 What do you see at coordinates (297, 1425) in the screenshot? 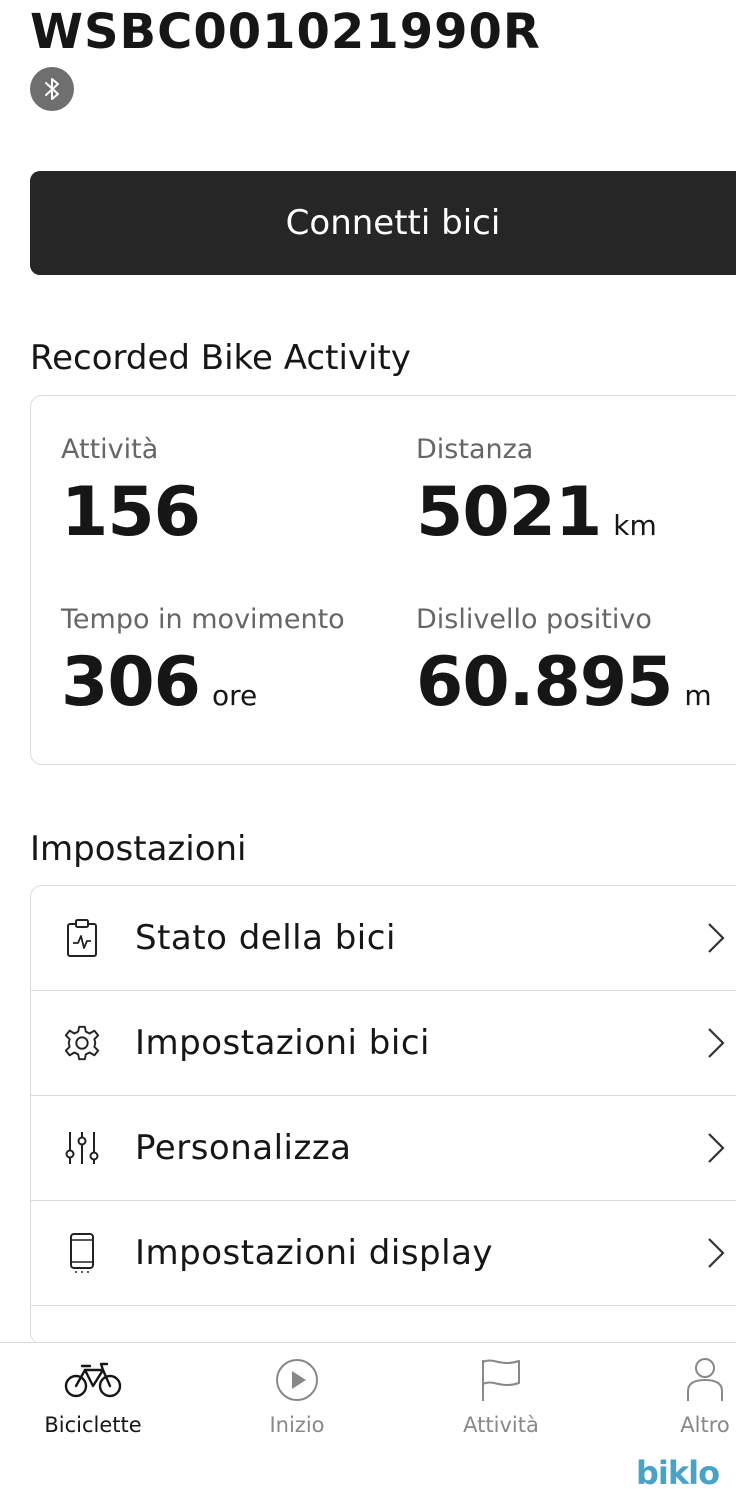
I see `tab-label: Inizio` at bounding box center [297, 1425].